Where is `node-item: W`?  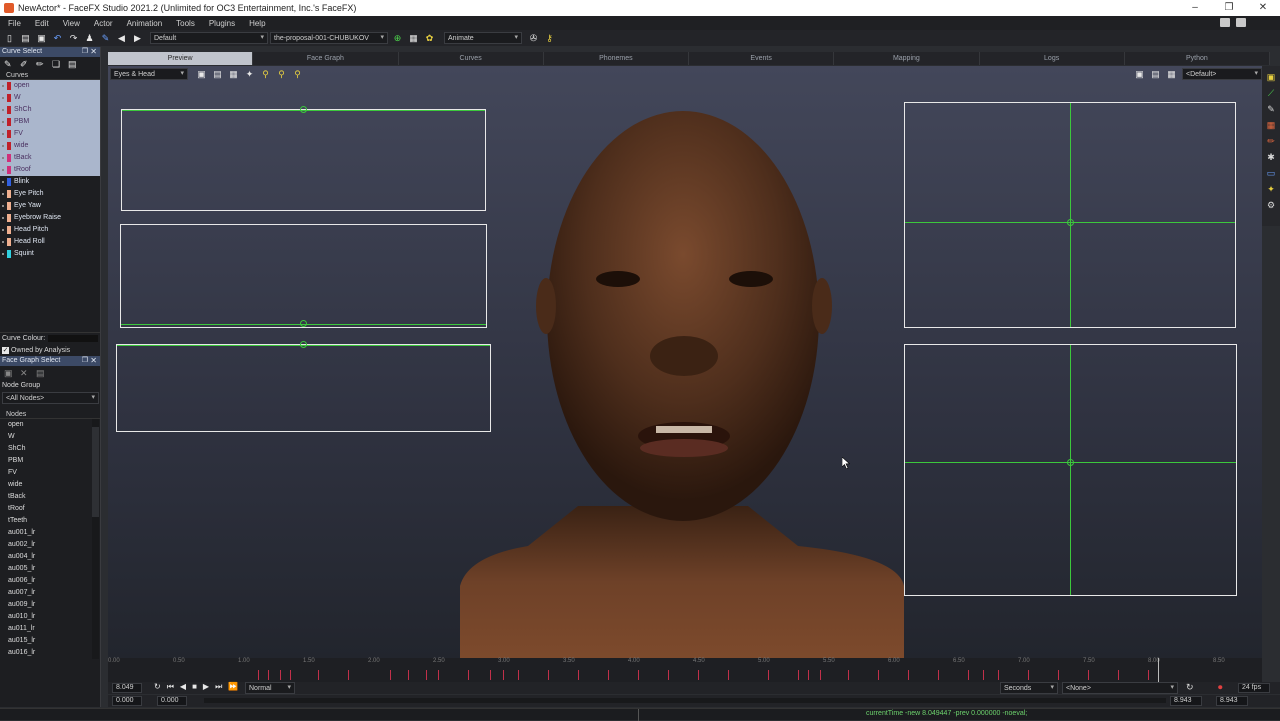
node-item: W is located at coordinates (50, 437).